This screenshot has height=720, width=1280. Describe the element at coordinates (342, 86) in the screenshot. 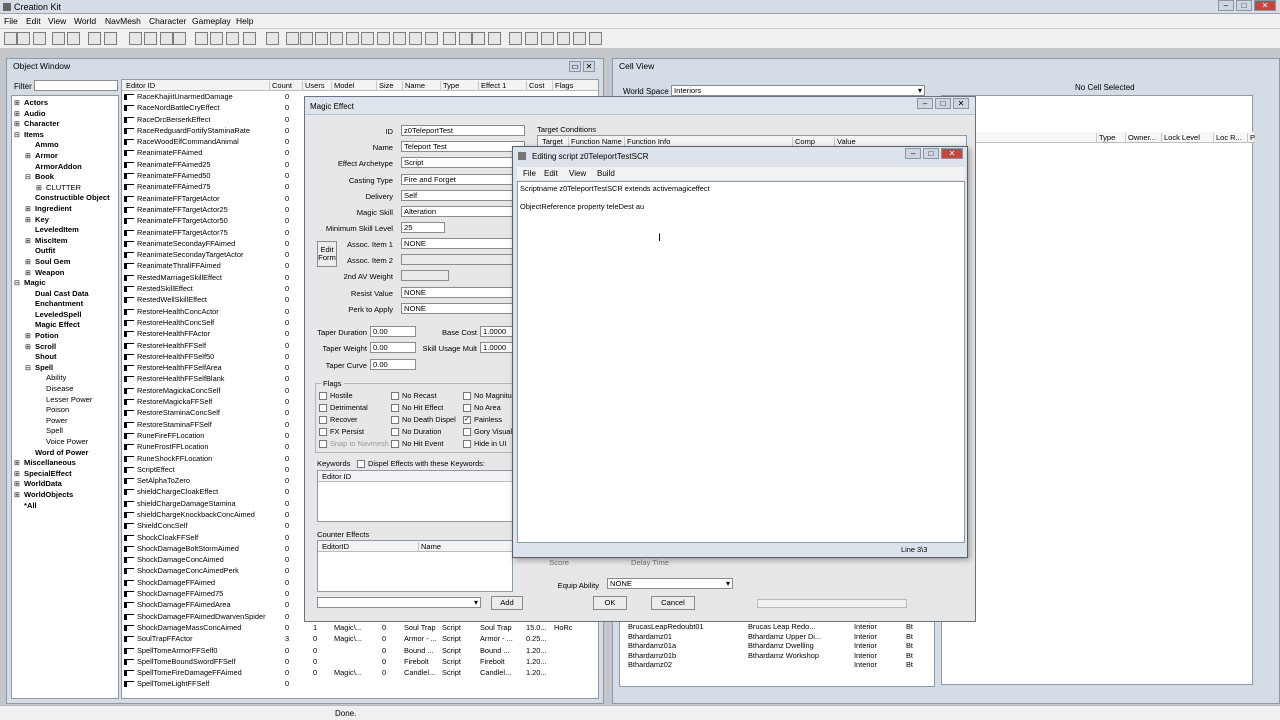

I see `column-header: Model` at that location.